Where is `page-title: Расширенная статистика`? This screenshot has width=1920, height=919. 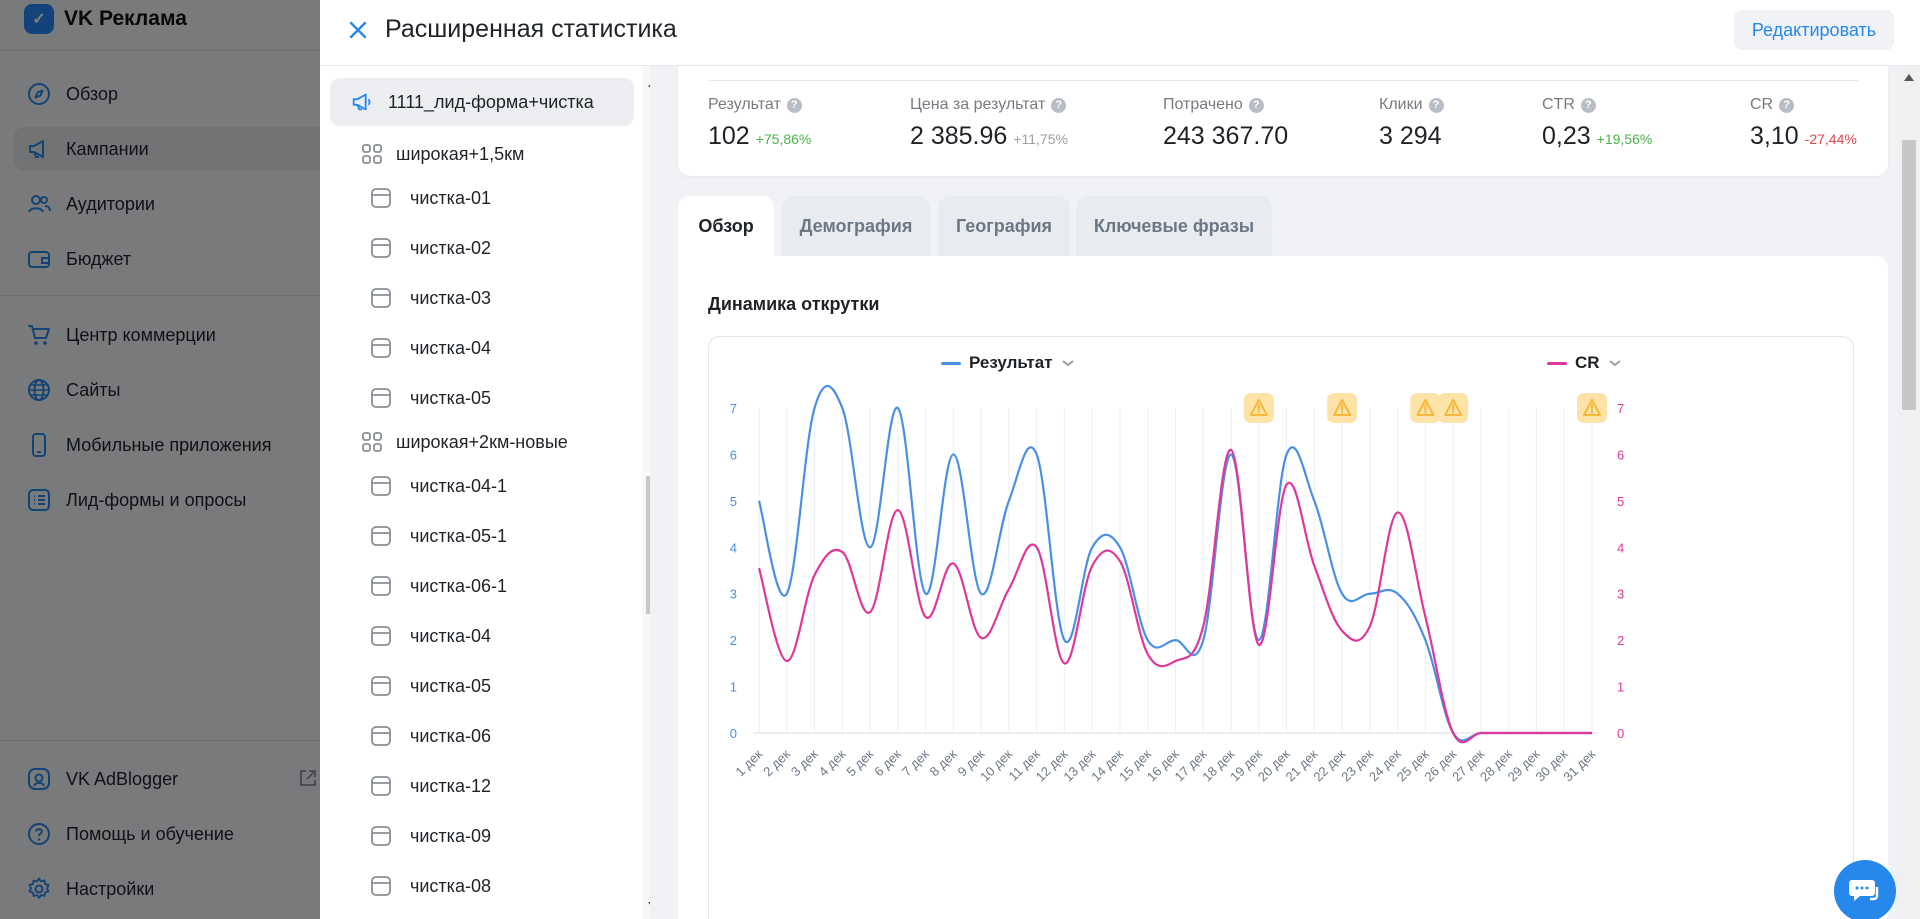 page-title: Расширенная статистика is located at coordinates (531, 29).